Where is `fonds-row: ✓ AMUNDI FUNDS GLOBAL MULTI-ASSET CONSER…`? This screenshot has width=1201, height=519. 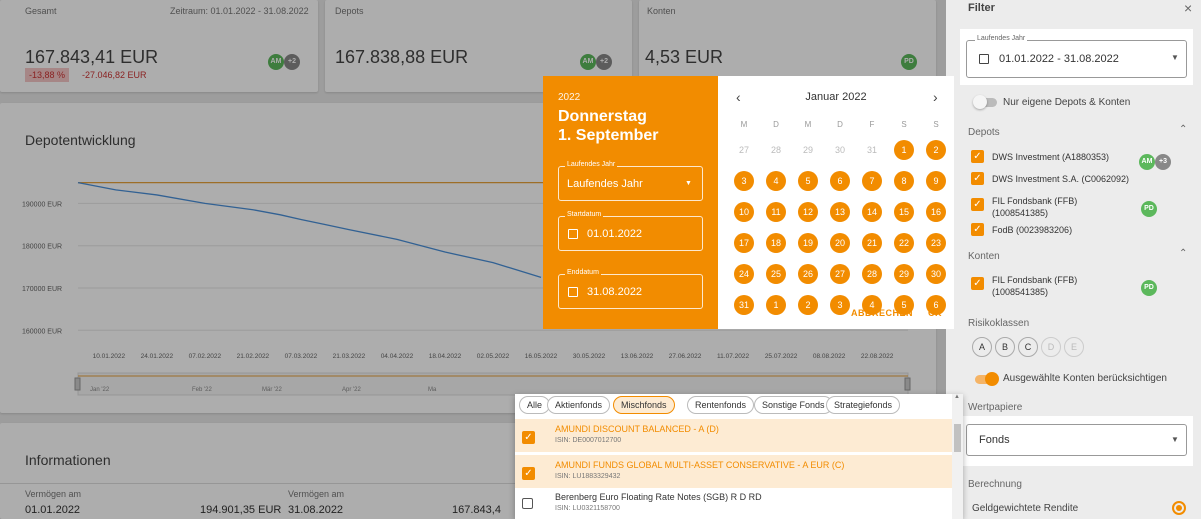
fonds-row: ✓ AMUNDI FUNDS GLOBAL MULTI-ASSET CONSER… is located at coordinates (733, 471).